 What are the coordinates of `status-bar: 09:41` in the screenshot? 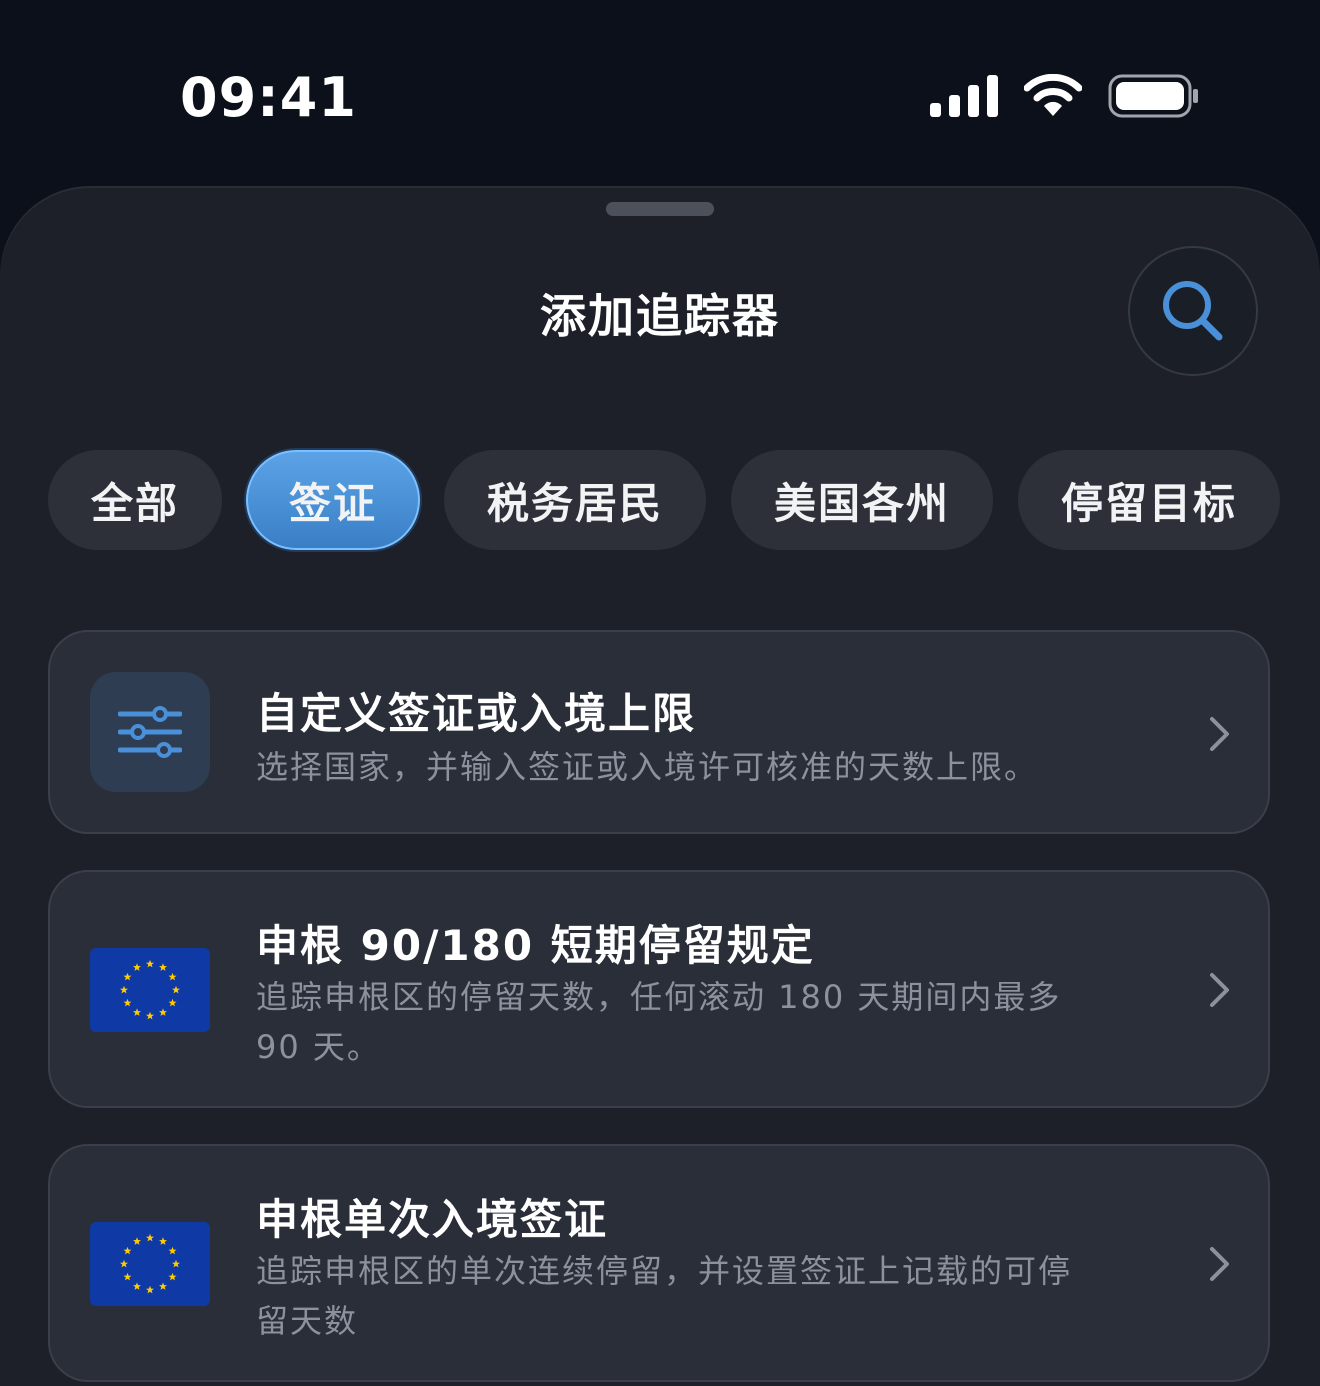 It's located at (660, 95).